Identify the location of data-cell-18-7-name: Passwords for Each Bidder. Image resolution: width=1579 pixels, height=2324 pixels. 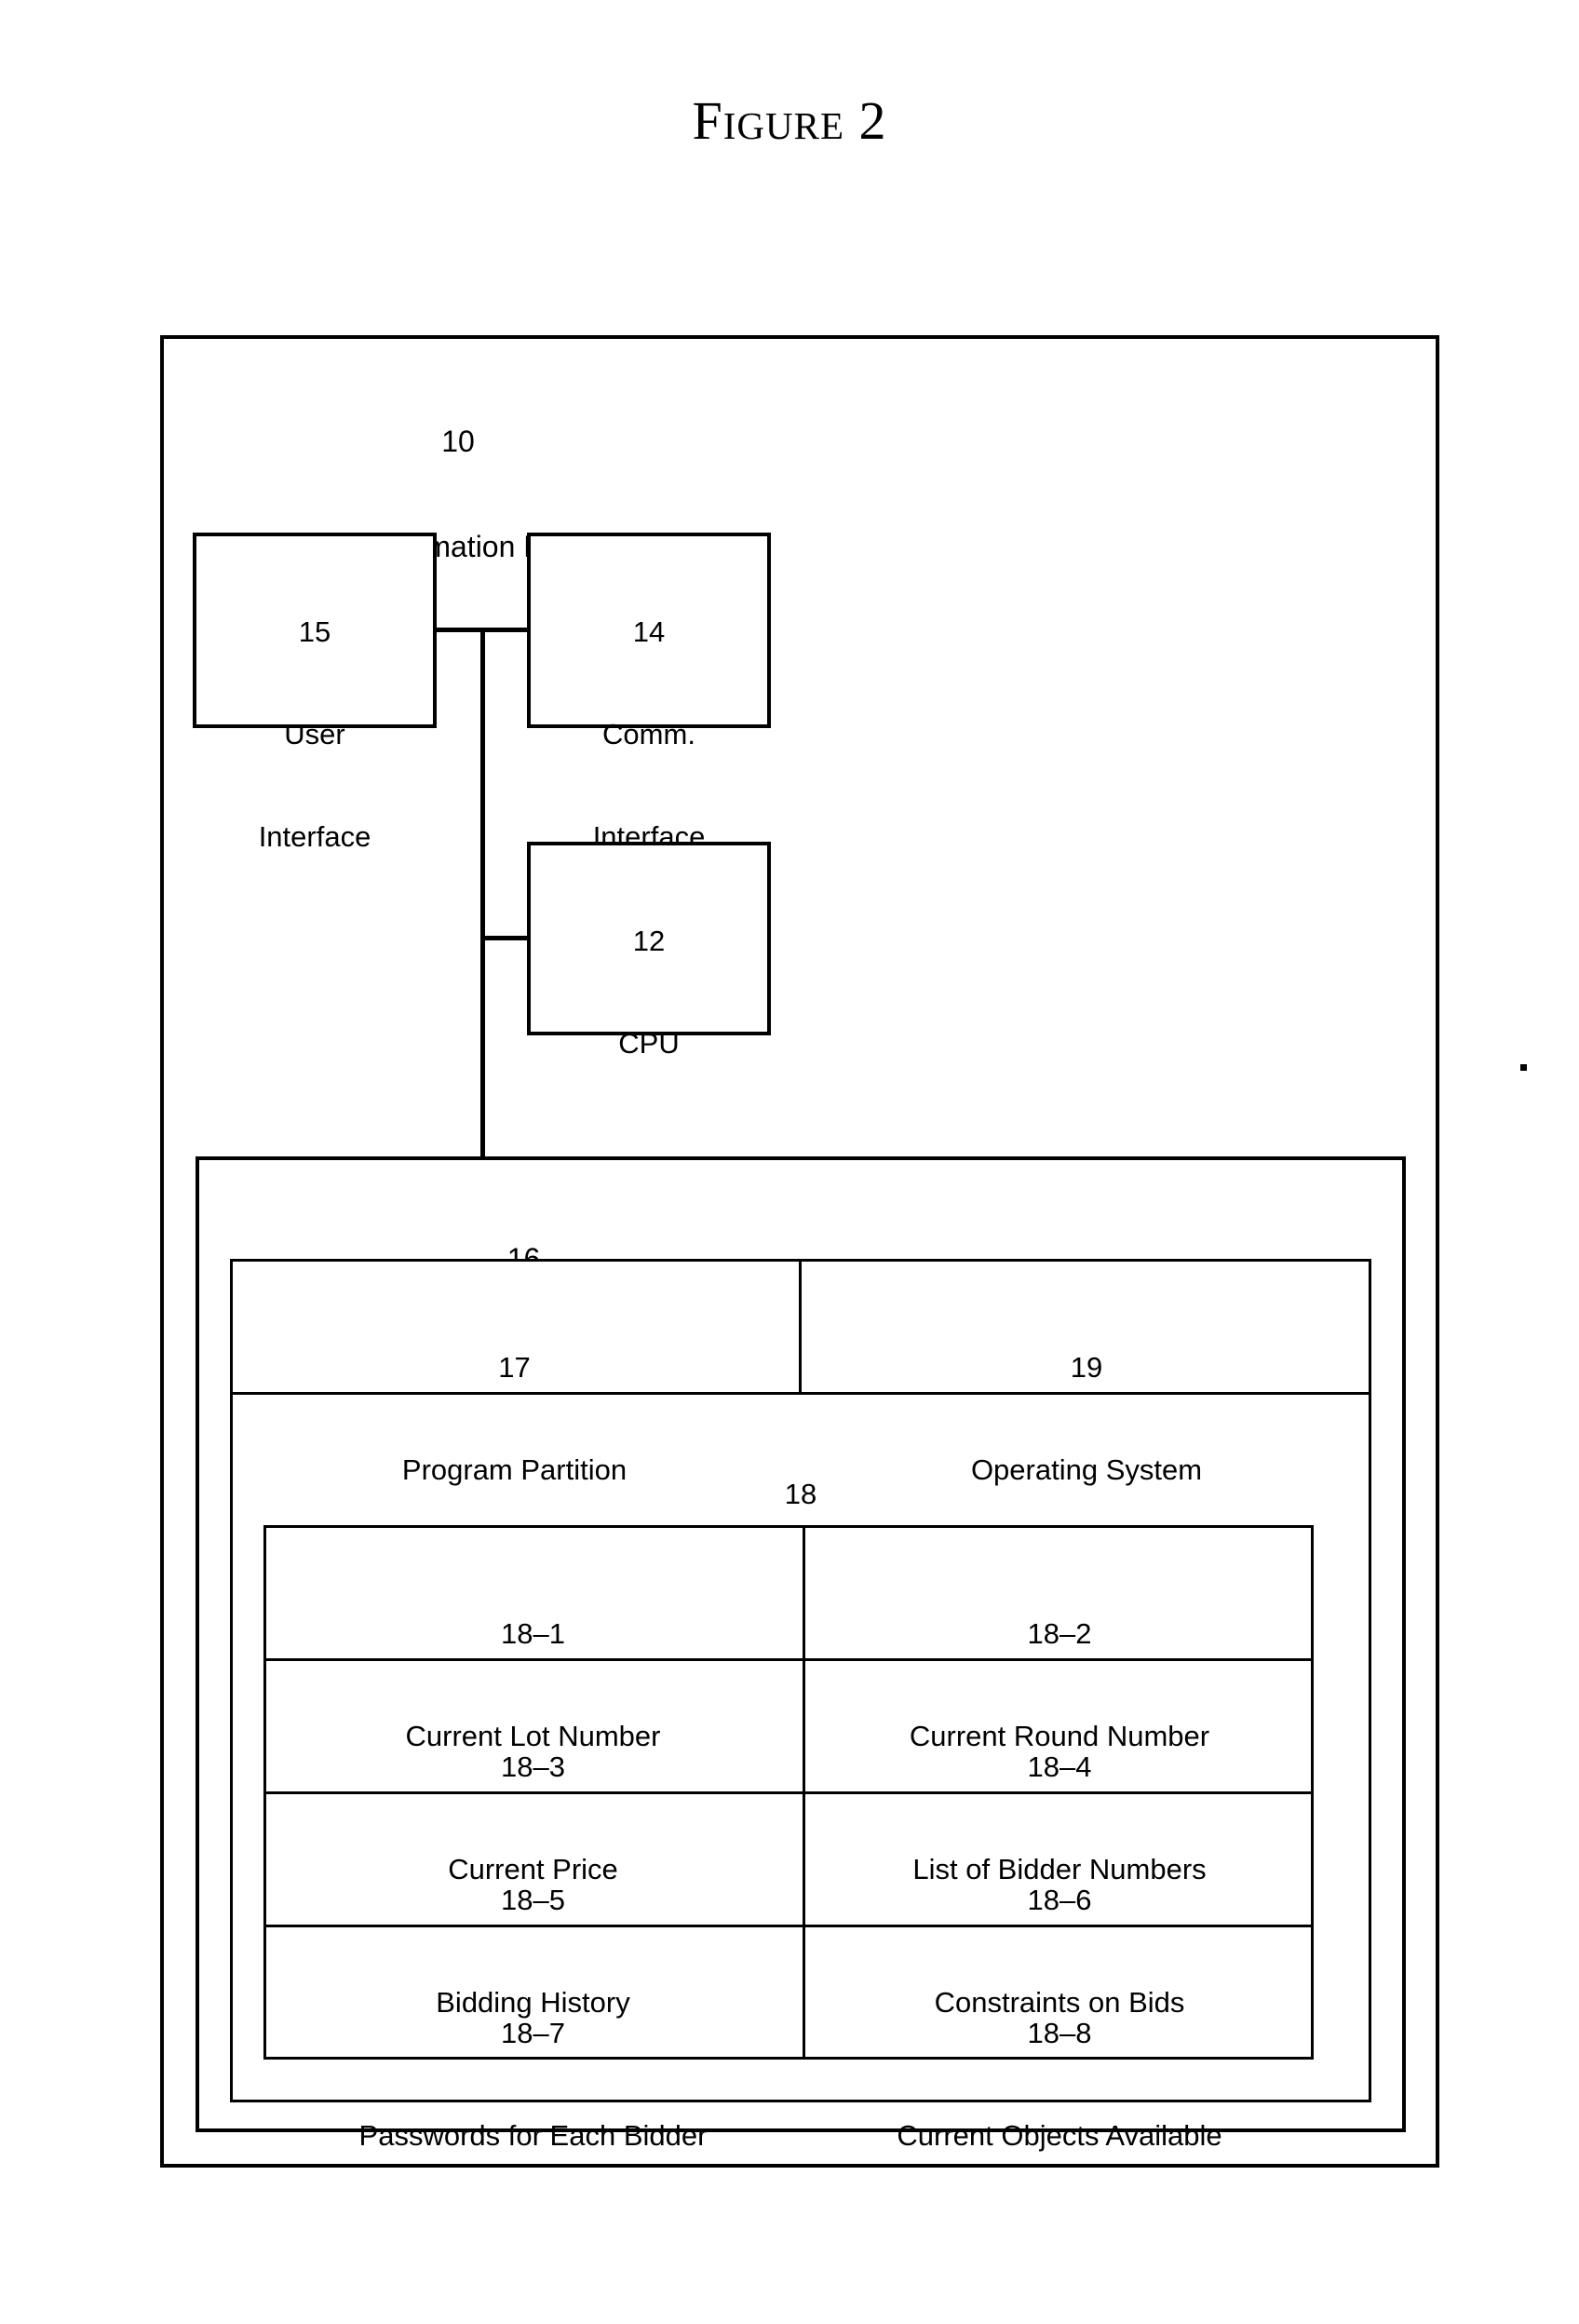
(533, 2135).